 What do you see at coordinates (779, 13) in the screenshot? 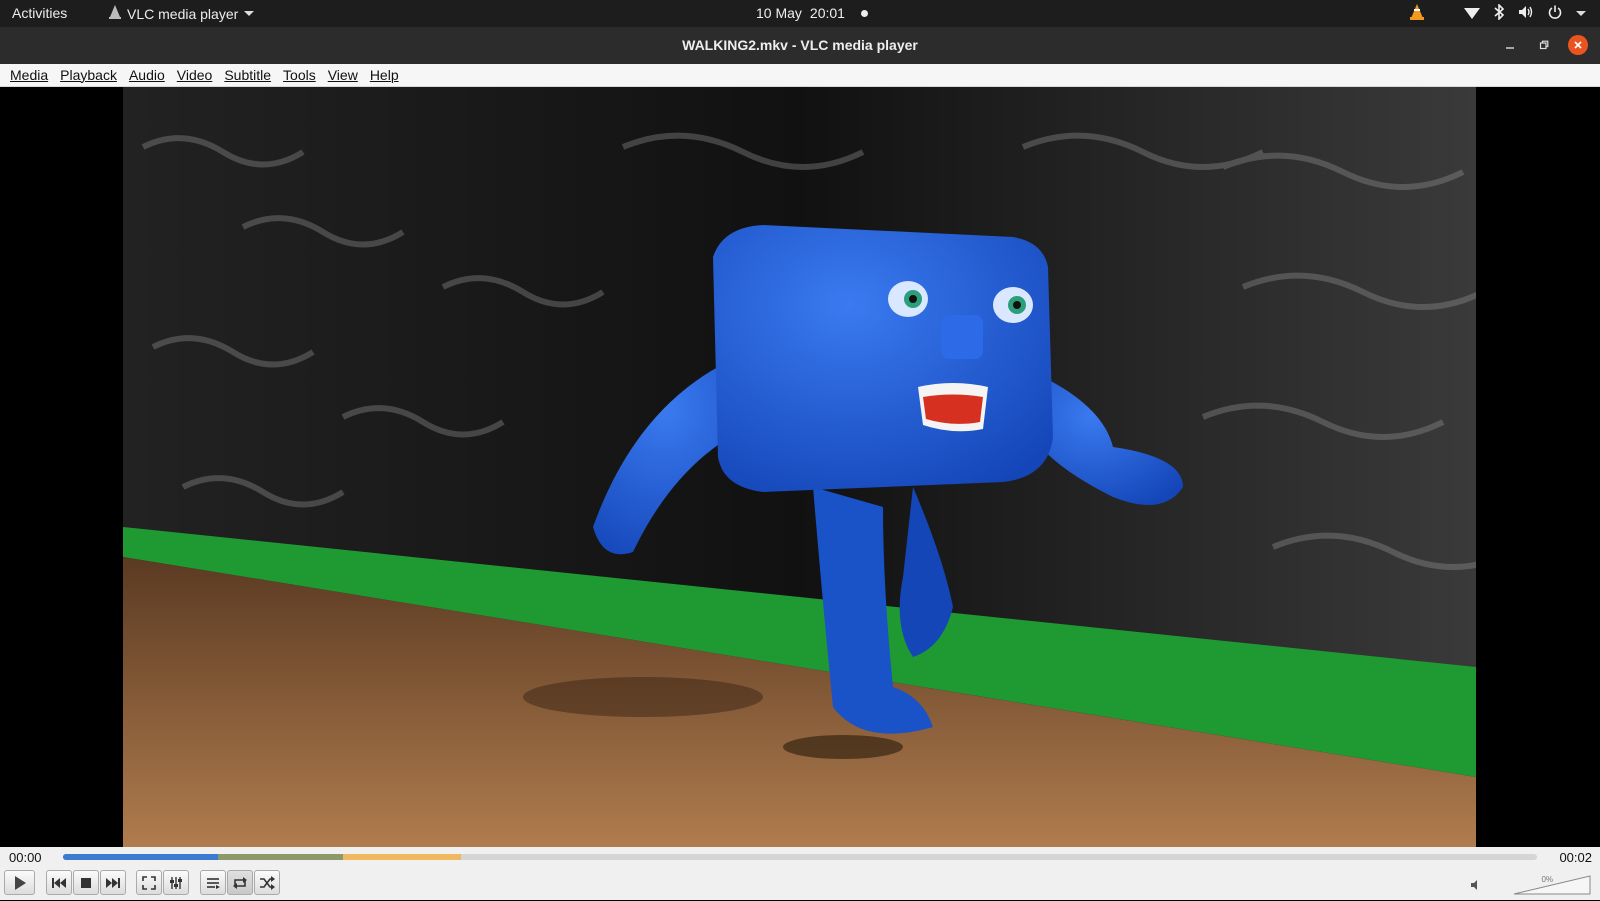
I see `clock-date: 10 May` at bounding box center [779, 13].